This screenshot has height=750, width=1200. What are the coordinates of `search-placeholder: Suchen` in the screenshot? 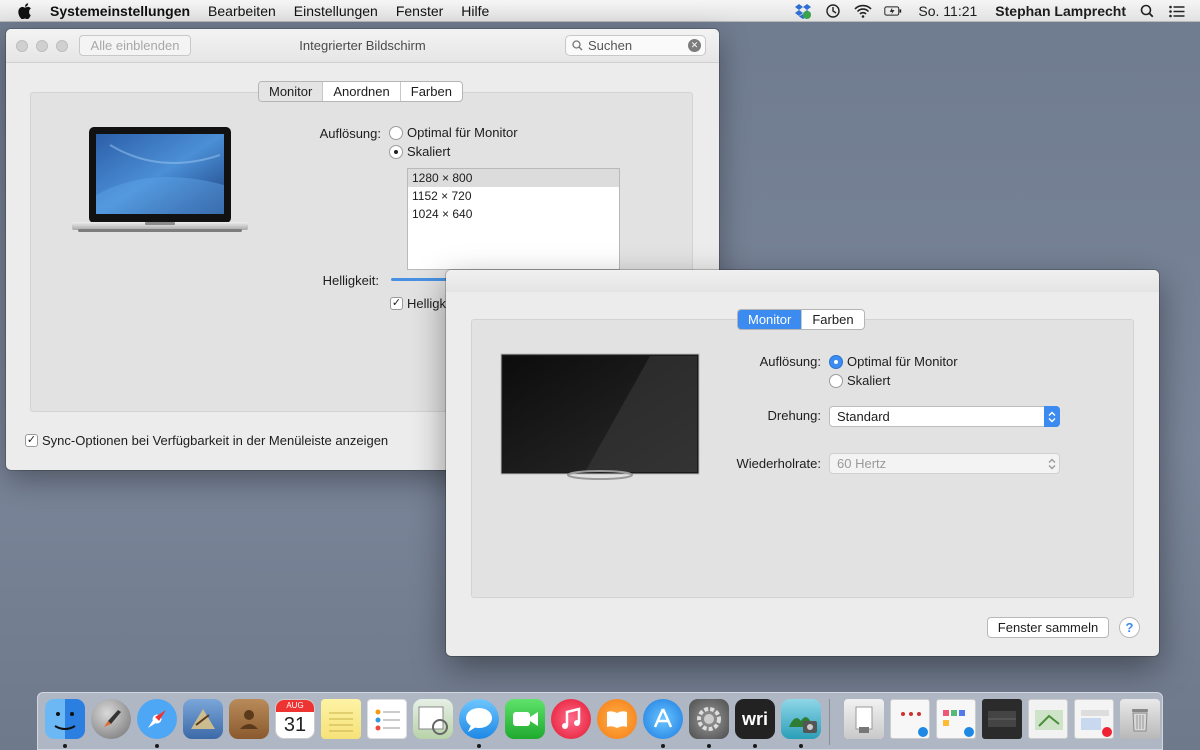 It's located at (610, 45).